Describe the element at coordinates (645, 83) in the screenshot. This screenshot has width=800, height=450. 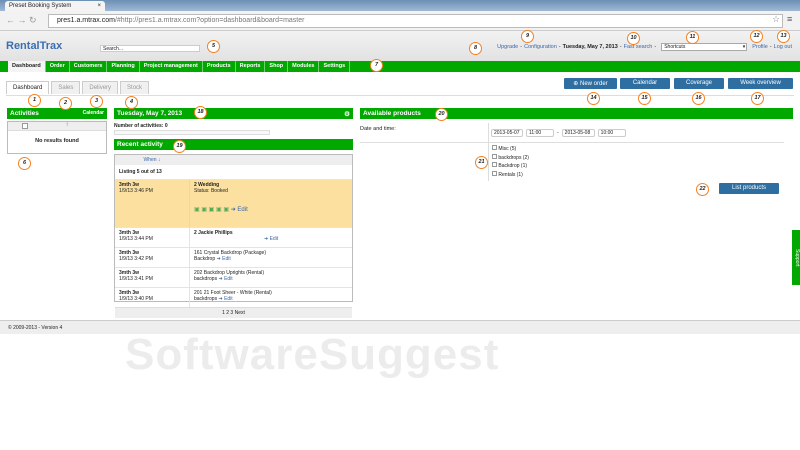
I see `calendar-button: Calendar` at that location.